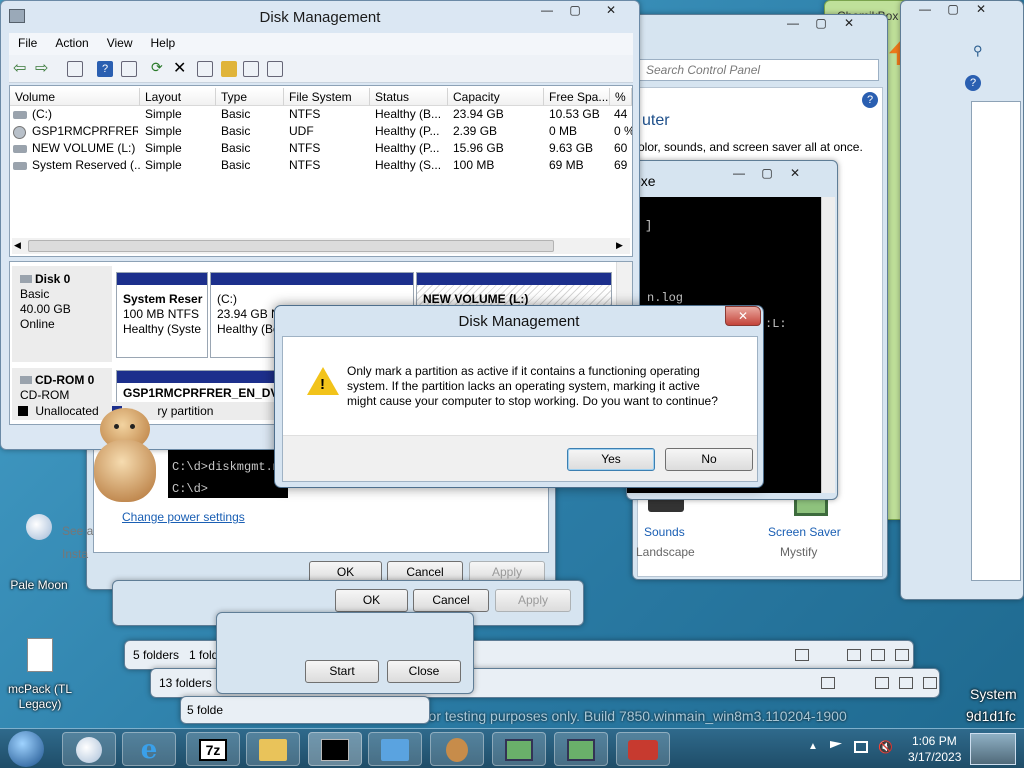  I want to click on refresh-icon: ⟳, so click(159, 67).